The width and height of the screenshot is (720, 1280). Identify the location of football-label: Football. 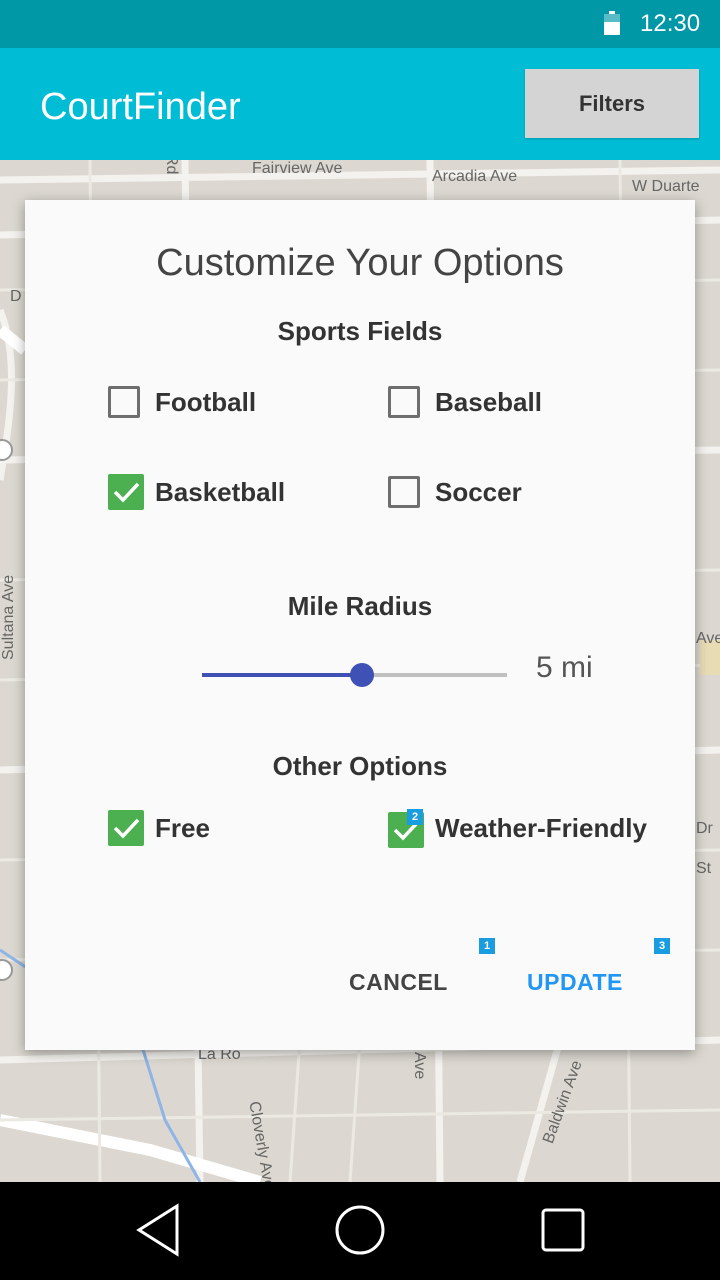
(206, 402).